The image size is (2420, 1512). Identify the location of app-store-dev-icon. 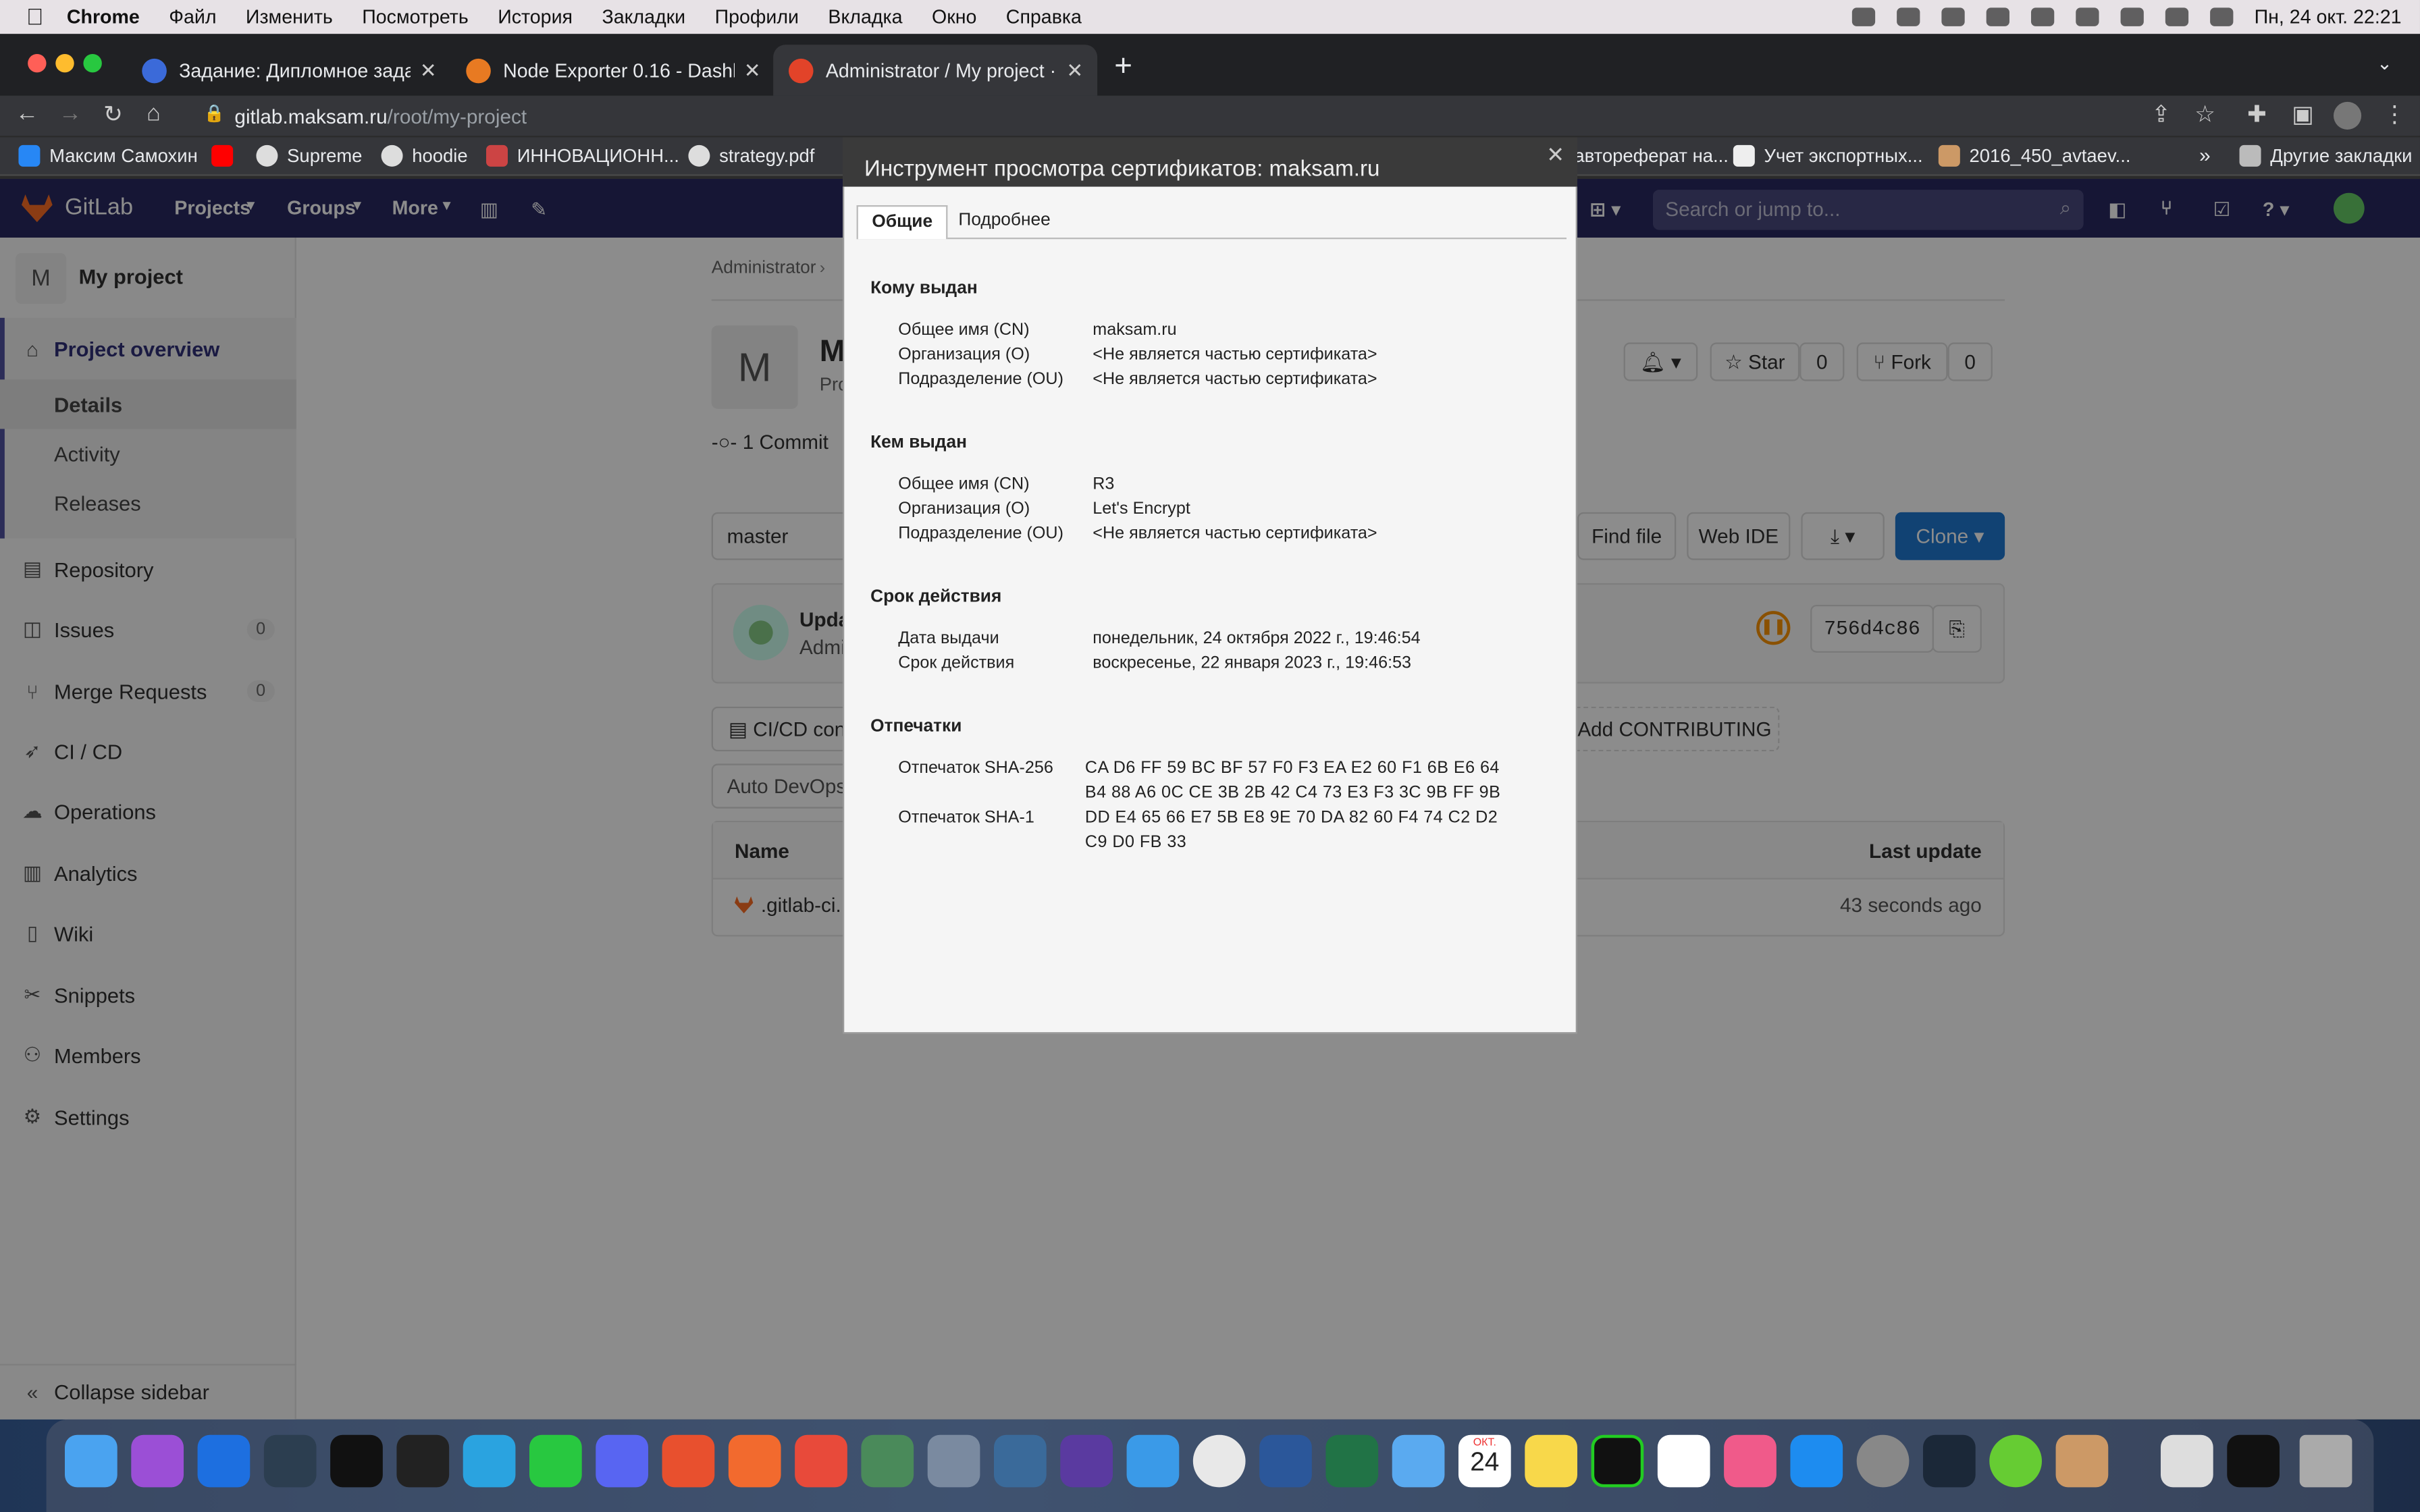
(224, 1461).